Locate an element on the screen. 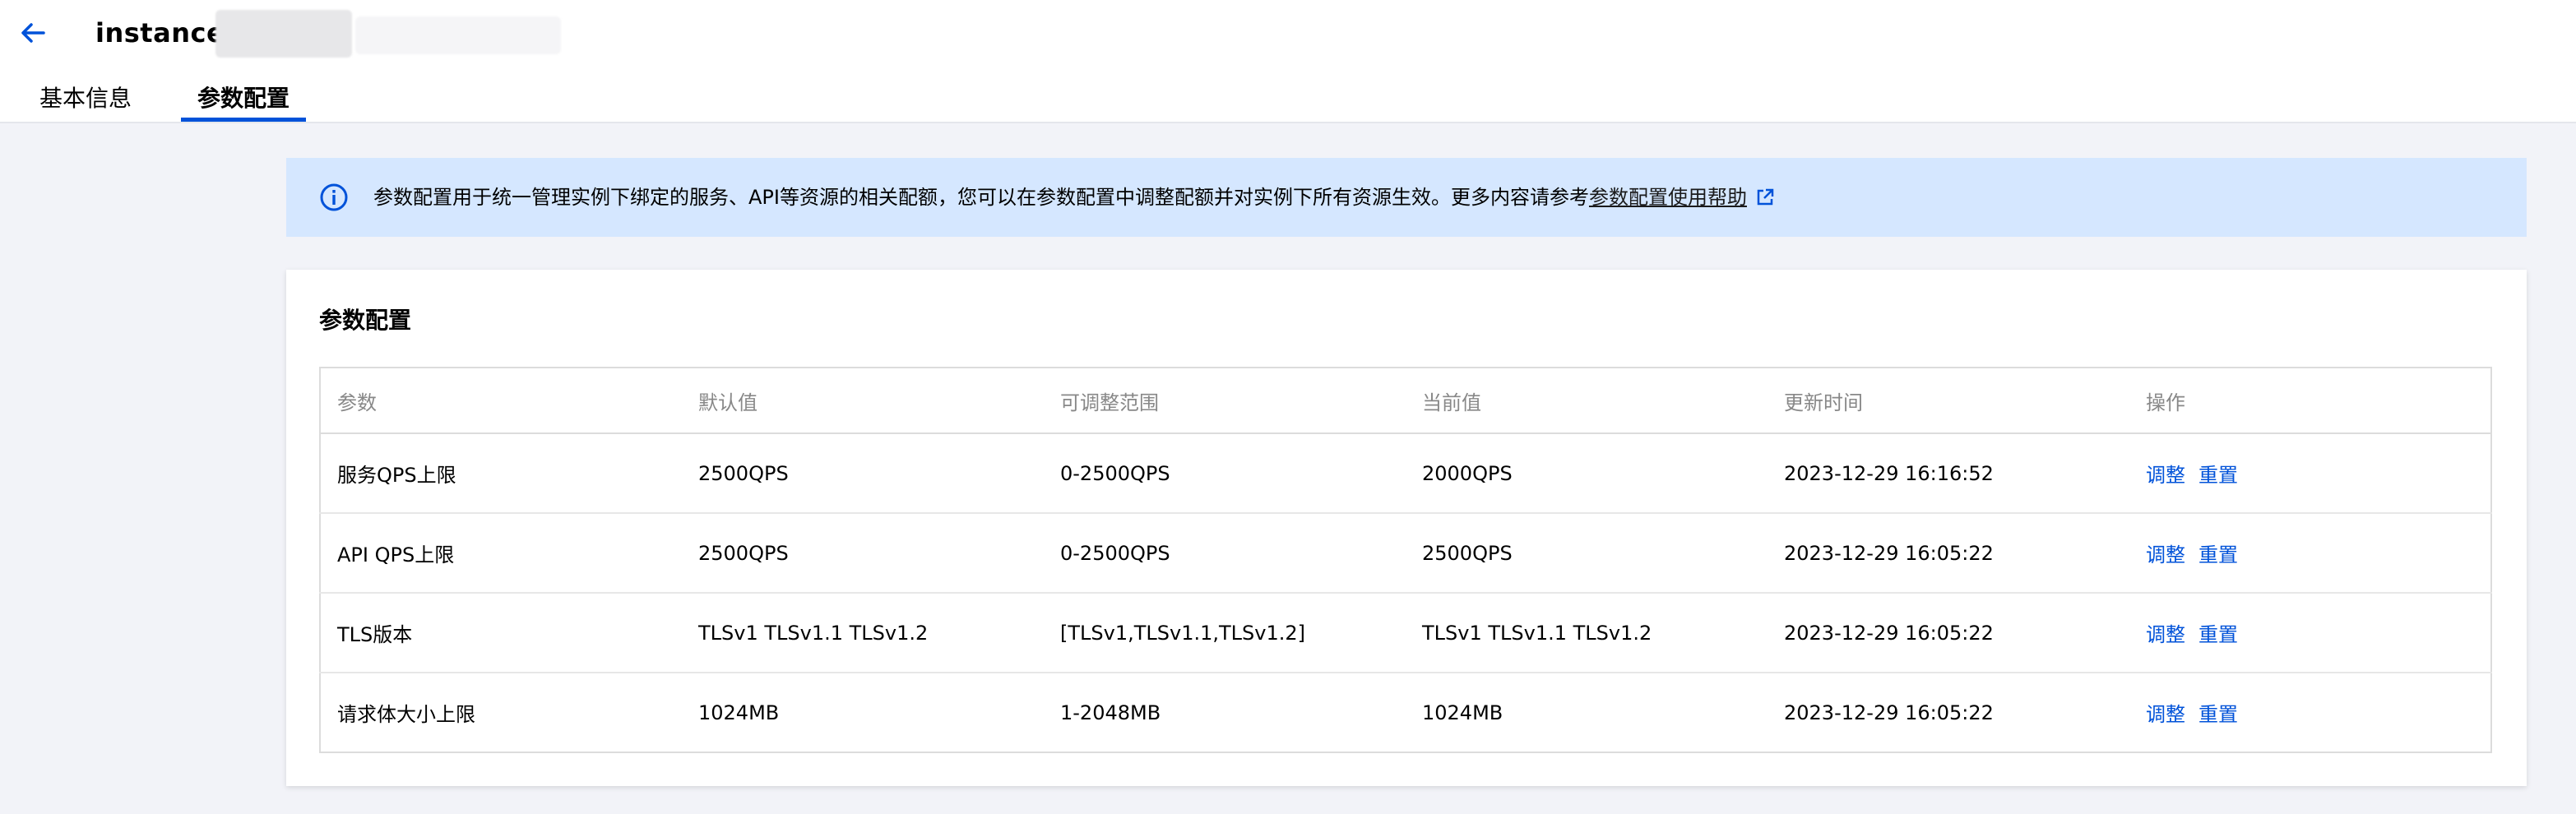 This screenshot has height=814, width=2576. cell-range: 1-2048MB is located at coordinates (1110, 712).